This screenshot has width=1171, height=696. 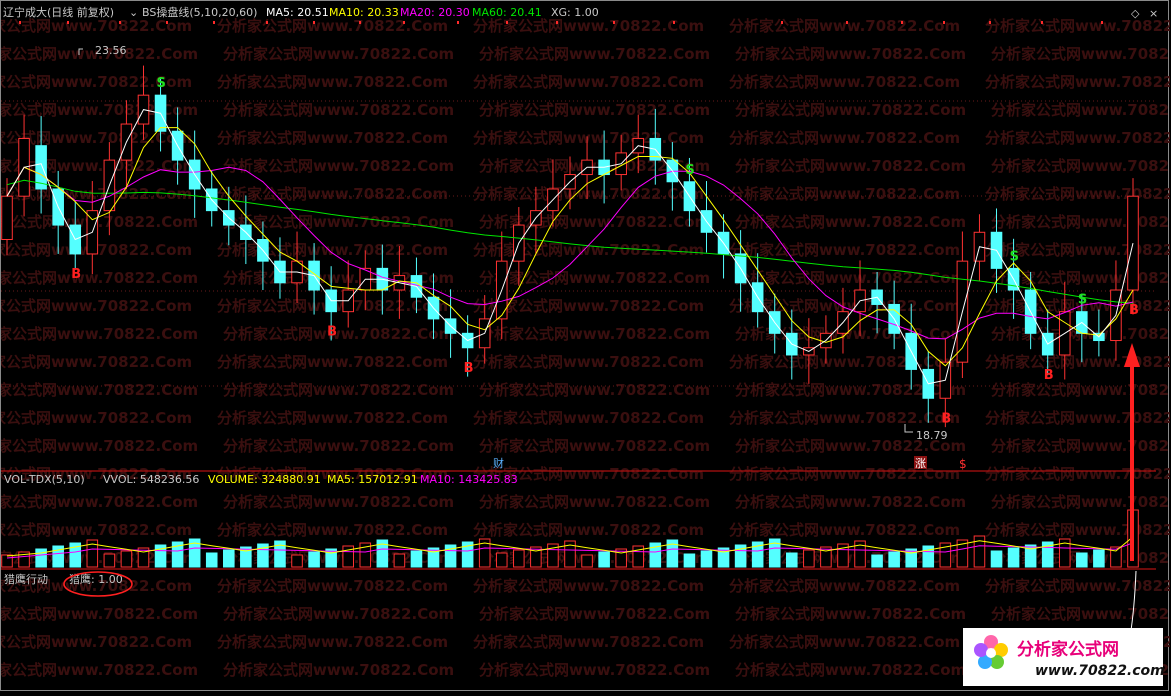 What do you see at coordinates (920, 463) in the screenshot?
I see `rise-marker: 涨` at bounding box center [920, 463].